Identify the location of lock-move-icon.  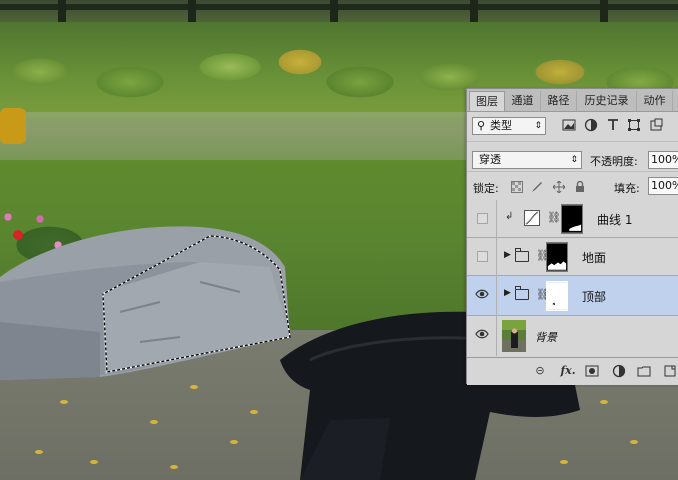
(559, 187).